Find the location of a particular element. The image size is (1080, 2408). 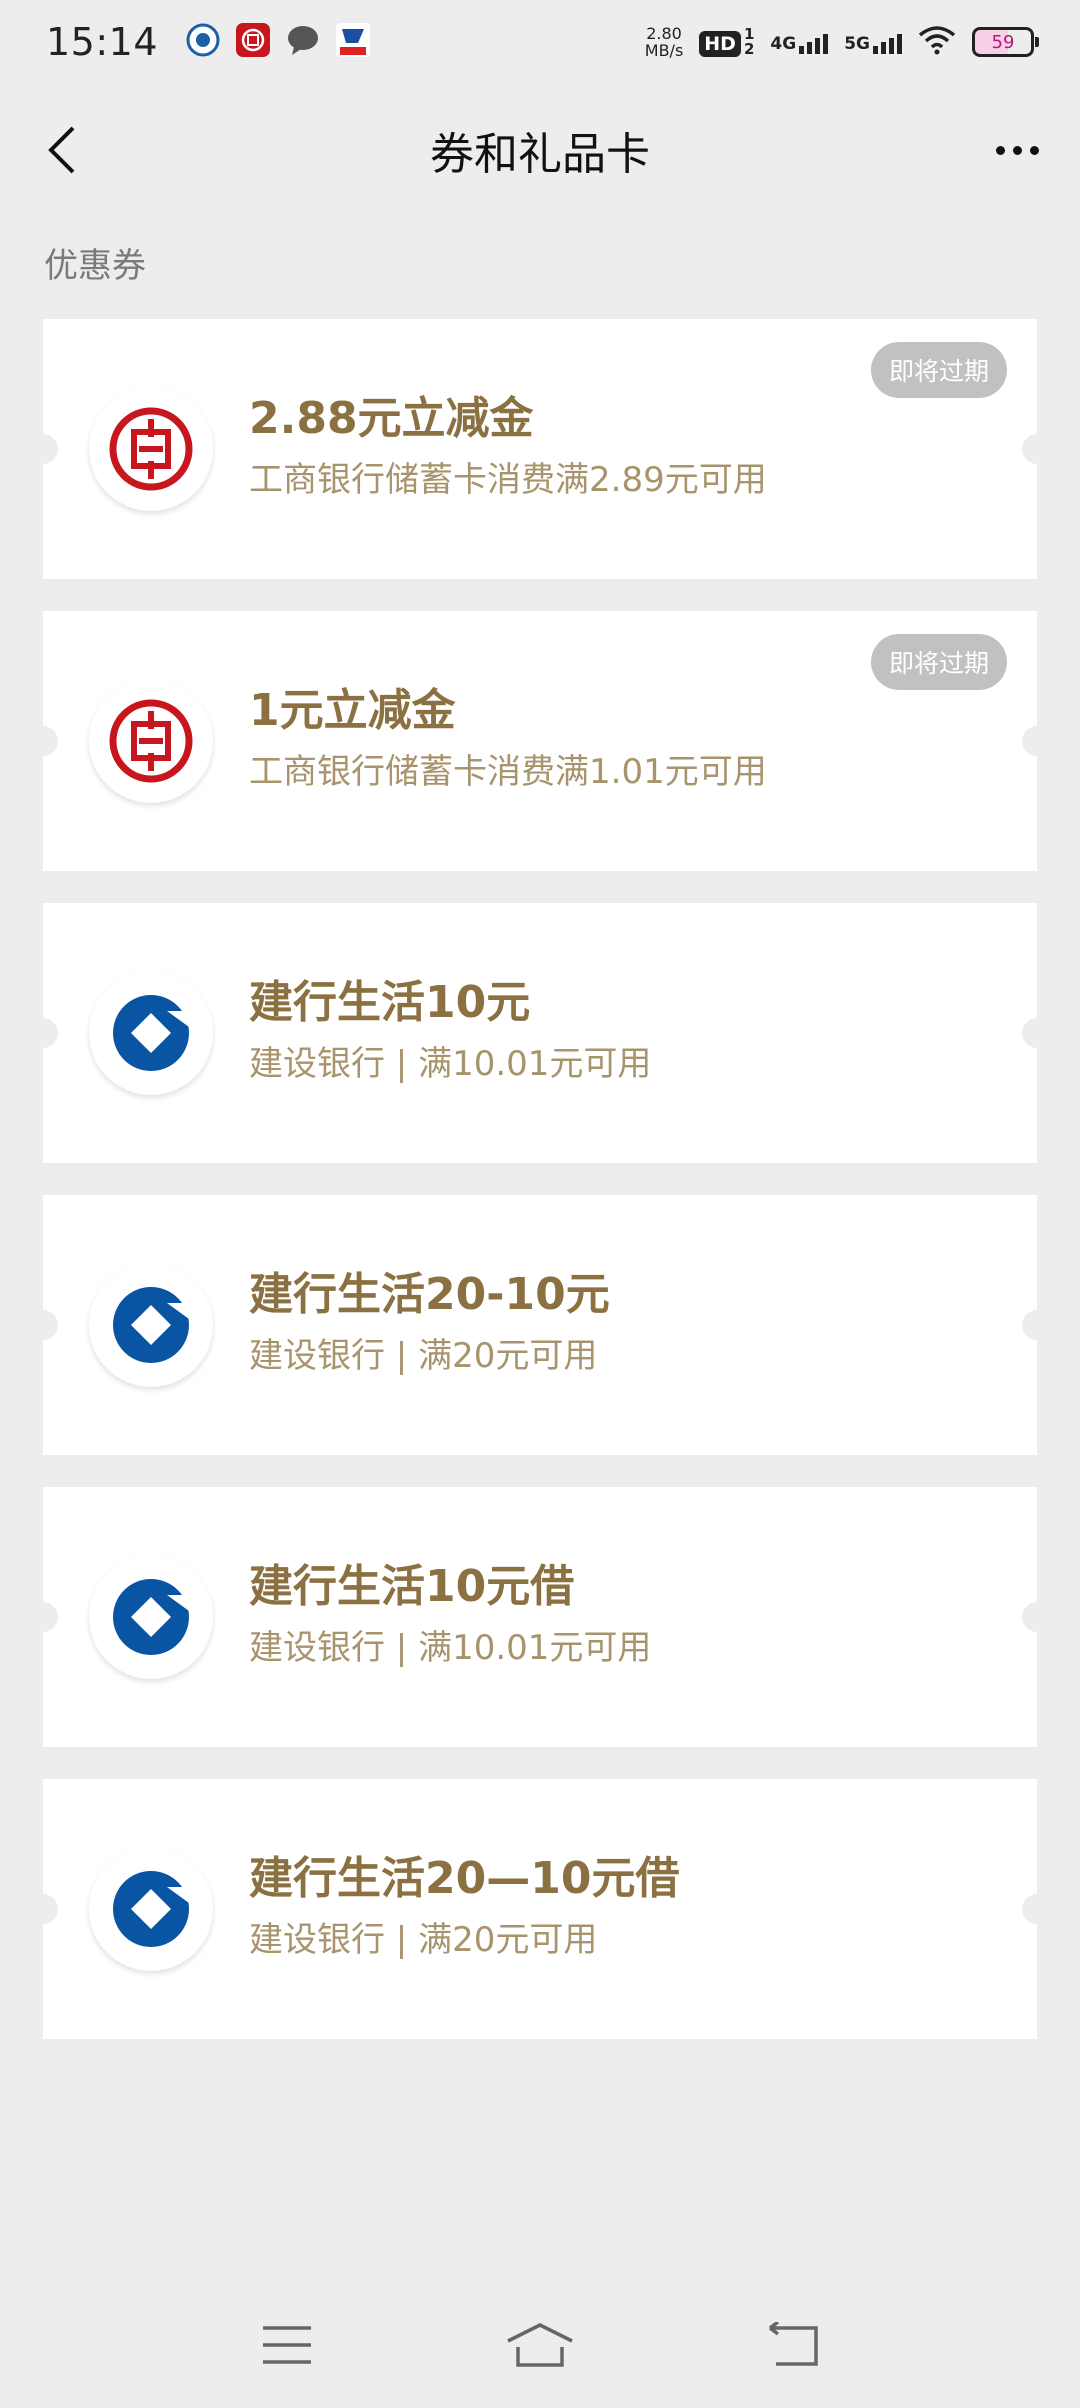

speed-unit: MB/s is located at coordinates (664, 50).